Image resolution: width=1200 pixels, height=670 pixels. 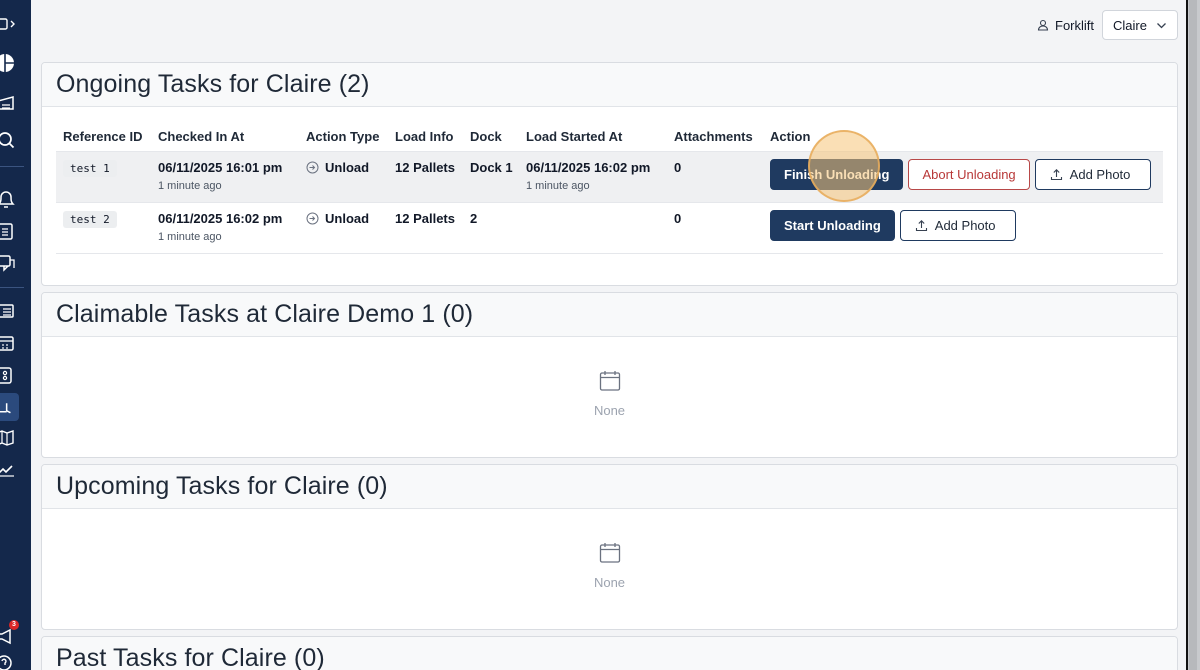 I want to click on analytics-icon, so click(x=10, y=469).